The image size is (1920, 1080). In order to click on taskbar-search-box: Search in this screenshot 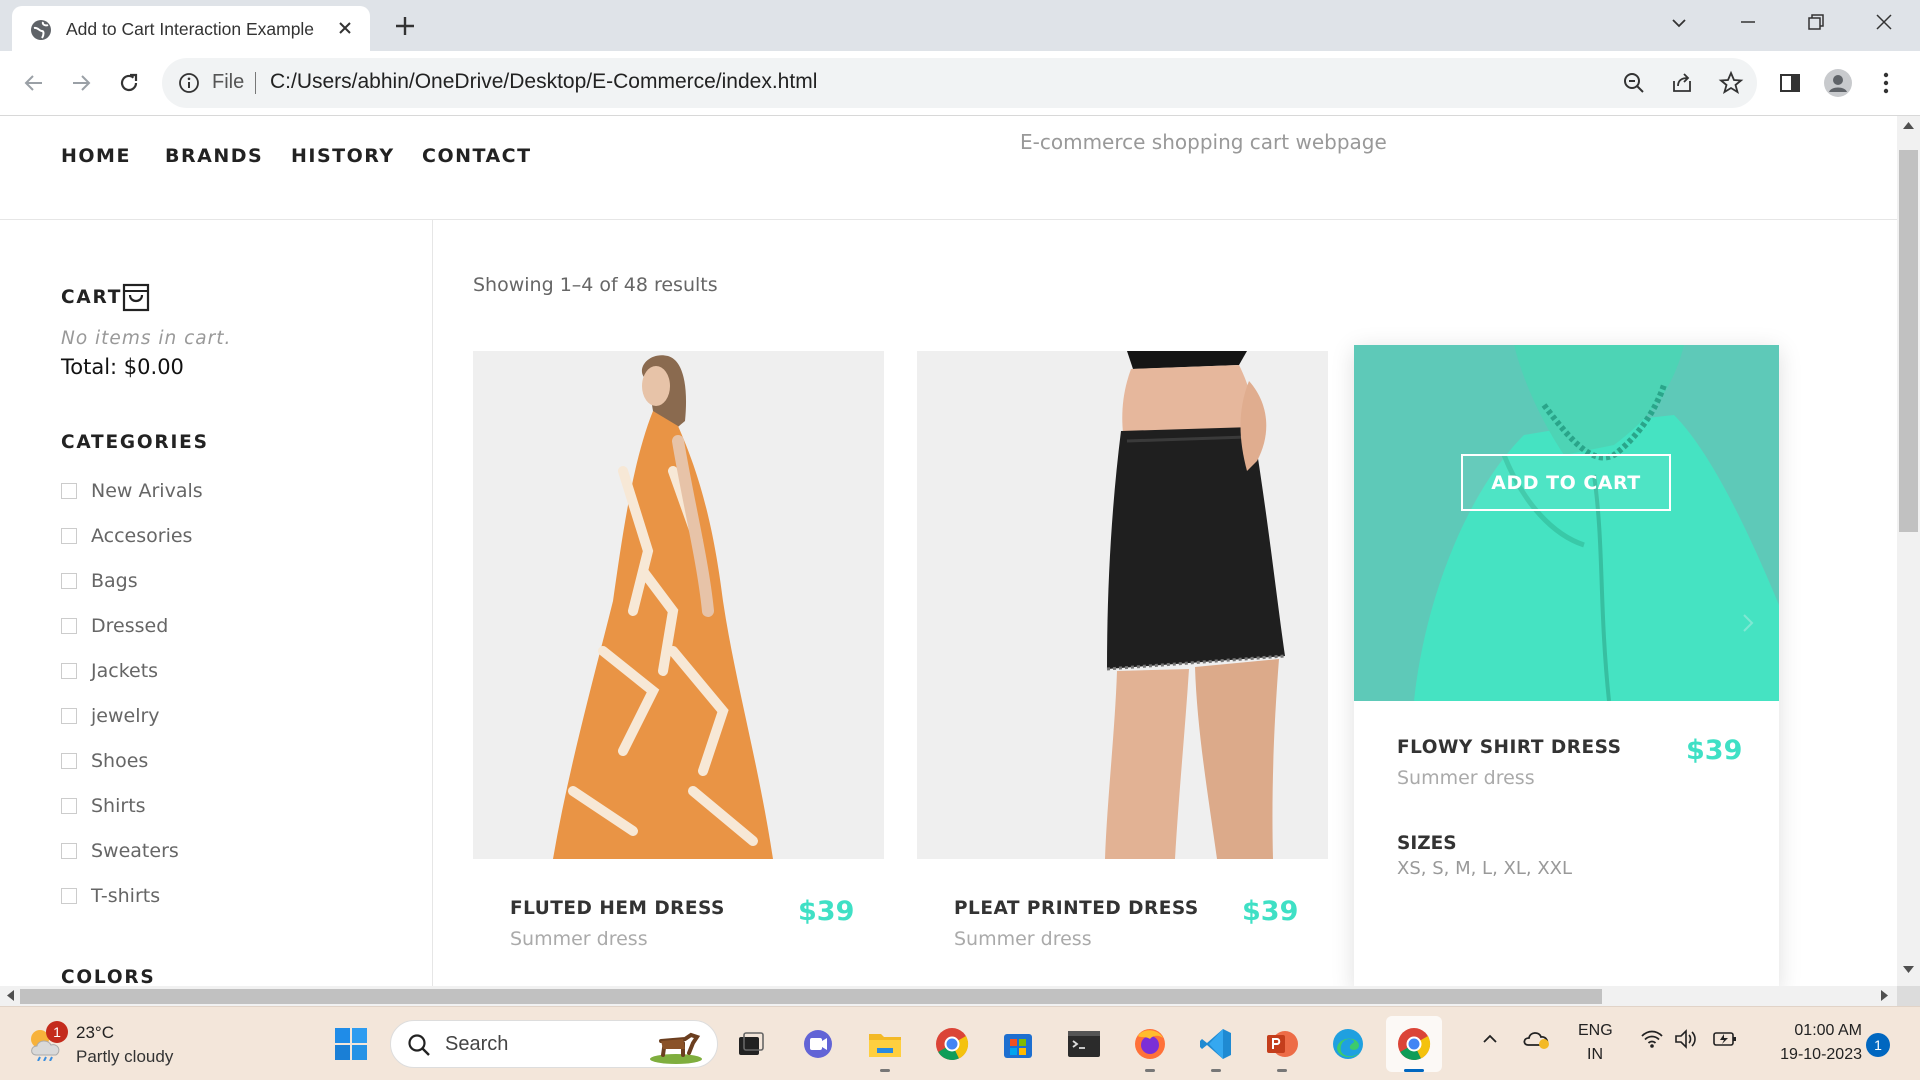, I will do `click(554, 1044)`.